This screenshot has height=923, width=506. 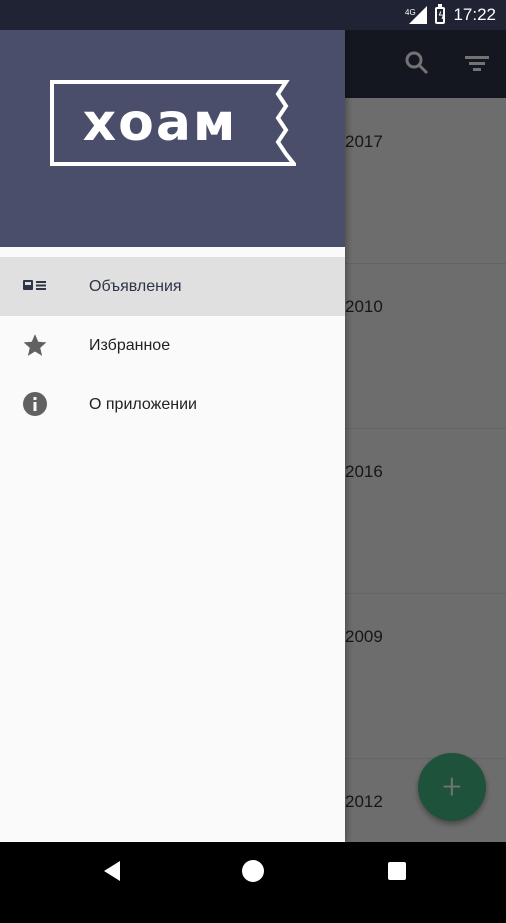 I want to click on status-time: 17:22, so click(x=474, y=14).